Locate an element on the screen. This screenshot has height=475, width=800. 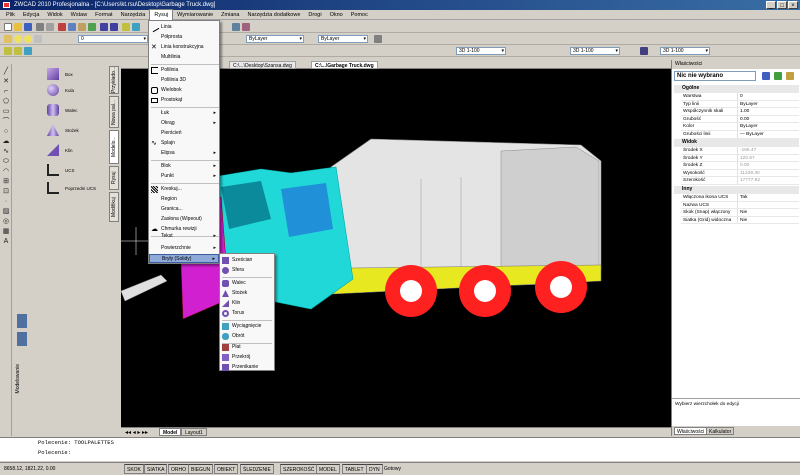
menu-item-wipeout: Zasłona (Wipeout) is located at coordinates (184, 219).